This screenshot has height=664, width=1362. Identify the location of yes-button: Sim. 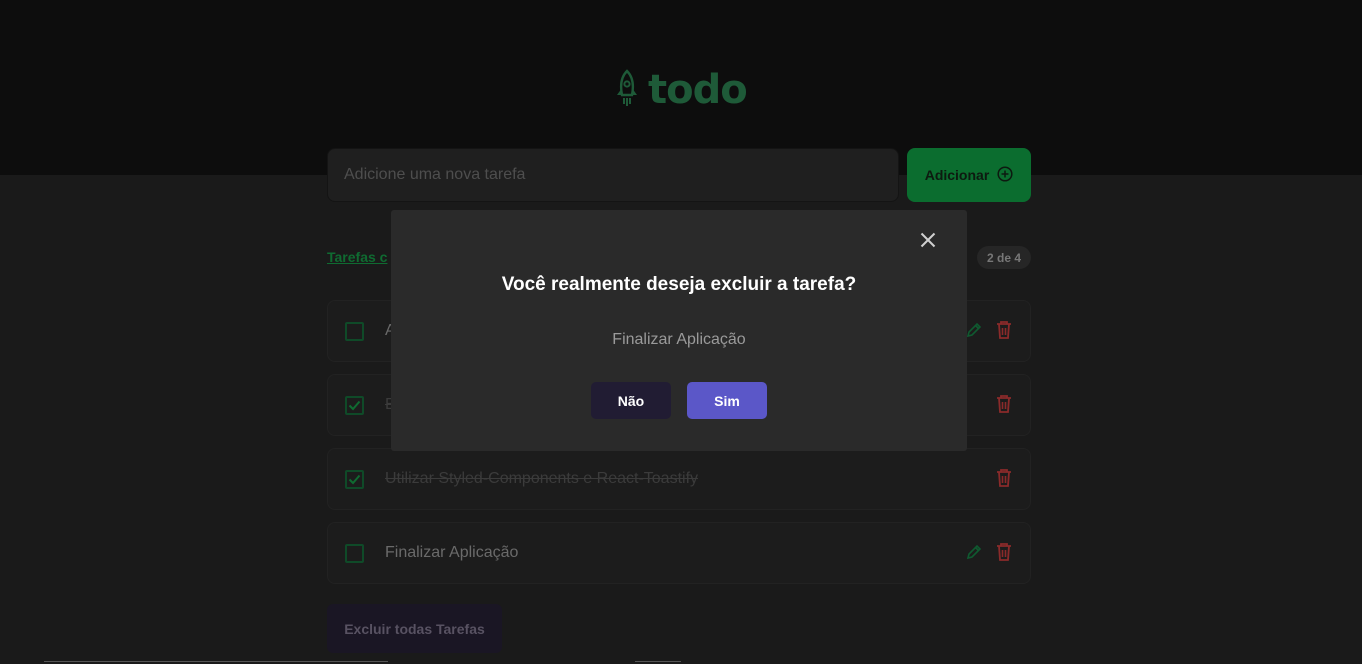
(727, 400).